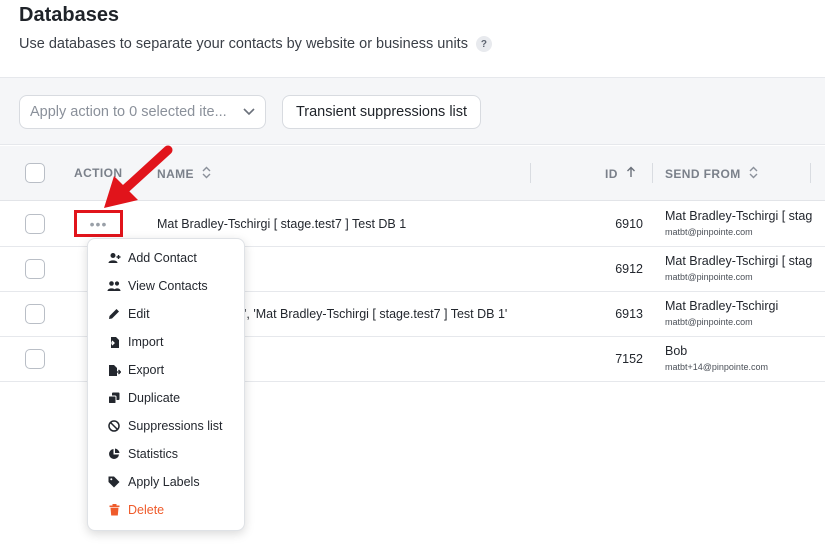  What do you see at coordinates (69, 15) in the screenshot?
I see `page-title: Databases` at bounding box center [69, 15].